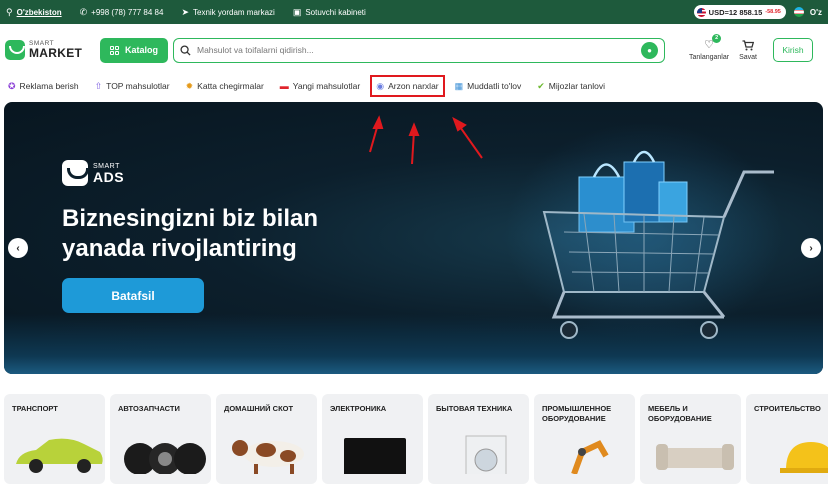  I want to click on category-label: СТРОИТЕЛЬСТВО, so click(787, 408).